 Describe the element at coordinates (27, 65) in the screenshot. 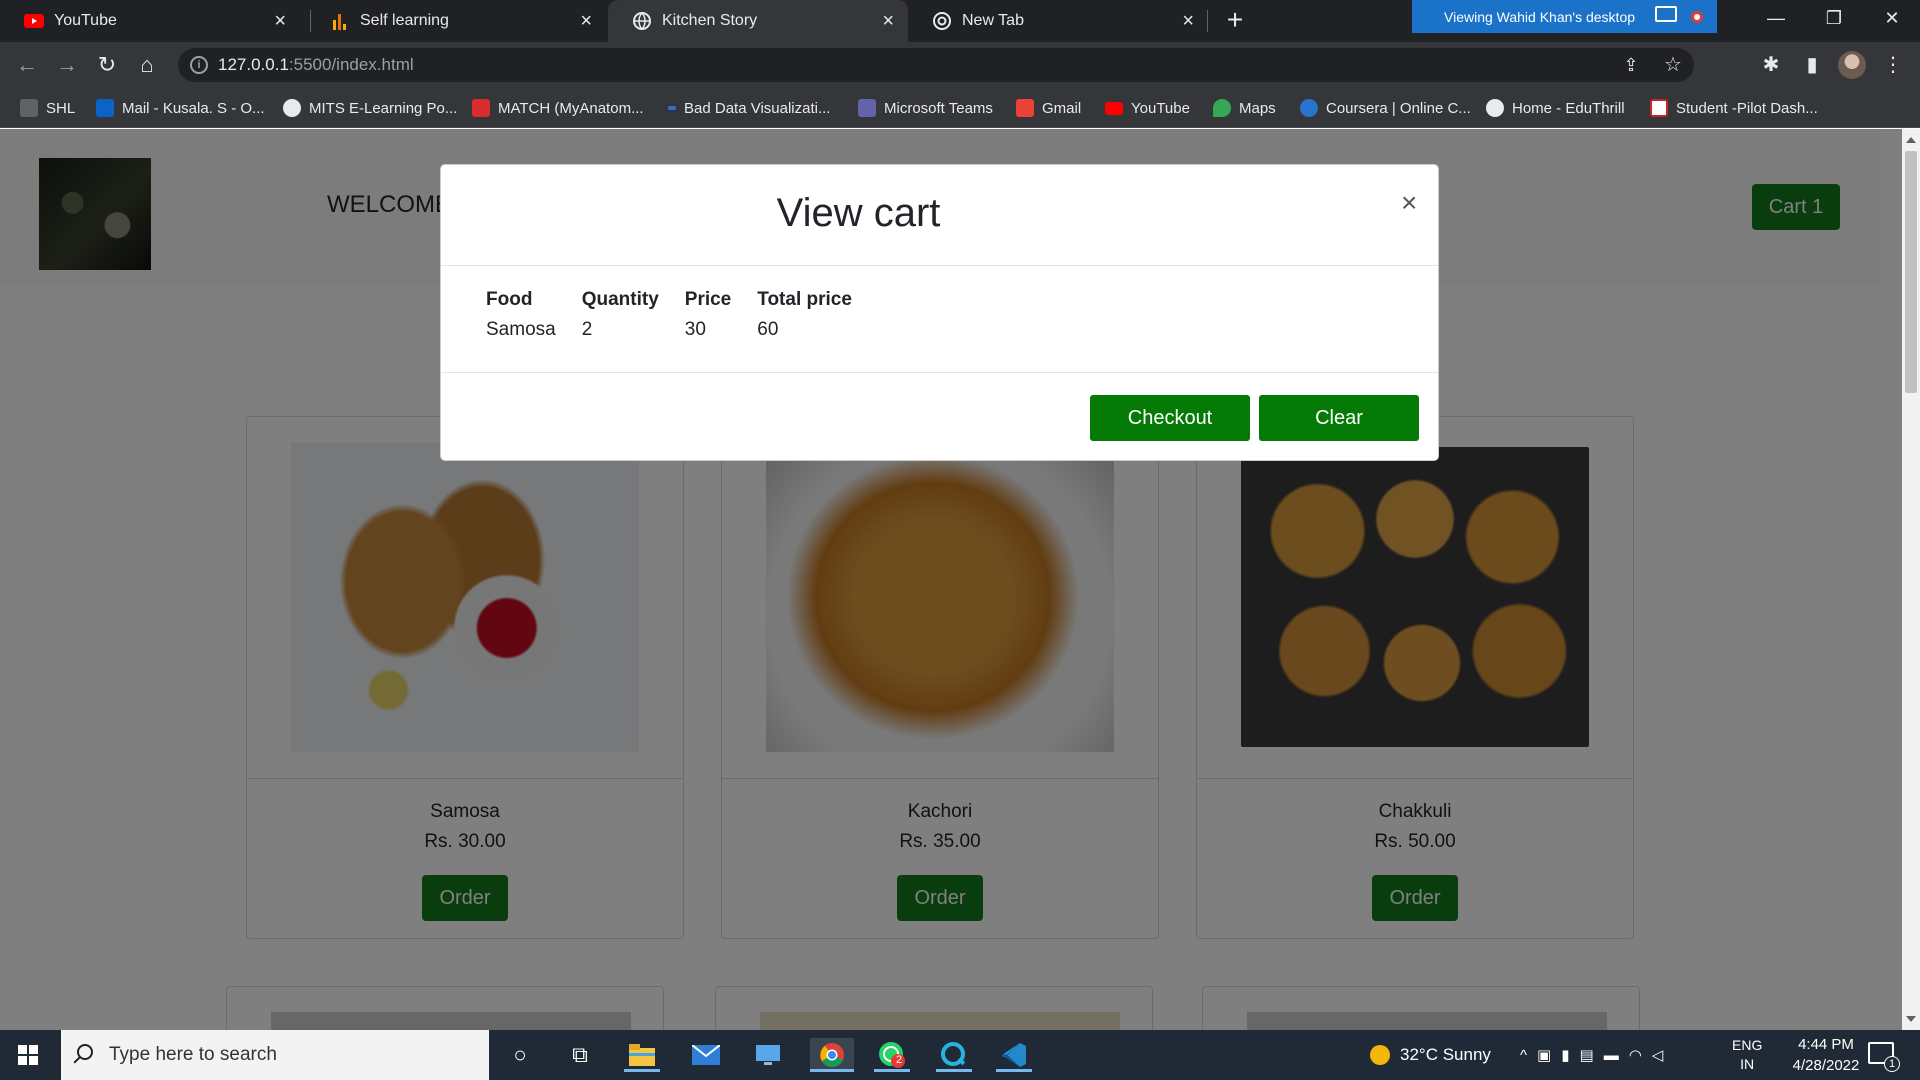

I see `back-arrow-icon: ←` at that location.